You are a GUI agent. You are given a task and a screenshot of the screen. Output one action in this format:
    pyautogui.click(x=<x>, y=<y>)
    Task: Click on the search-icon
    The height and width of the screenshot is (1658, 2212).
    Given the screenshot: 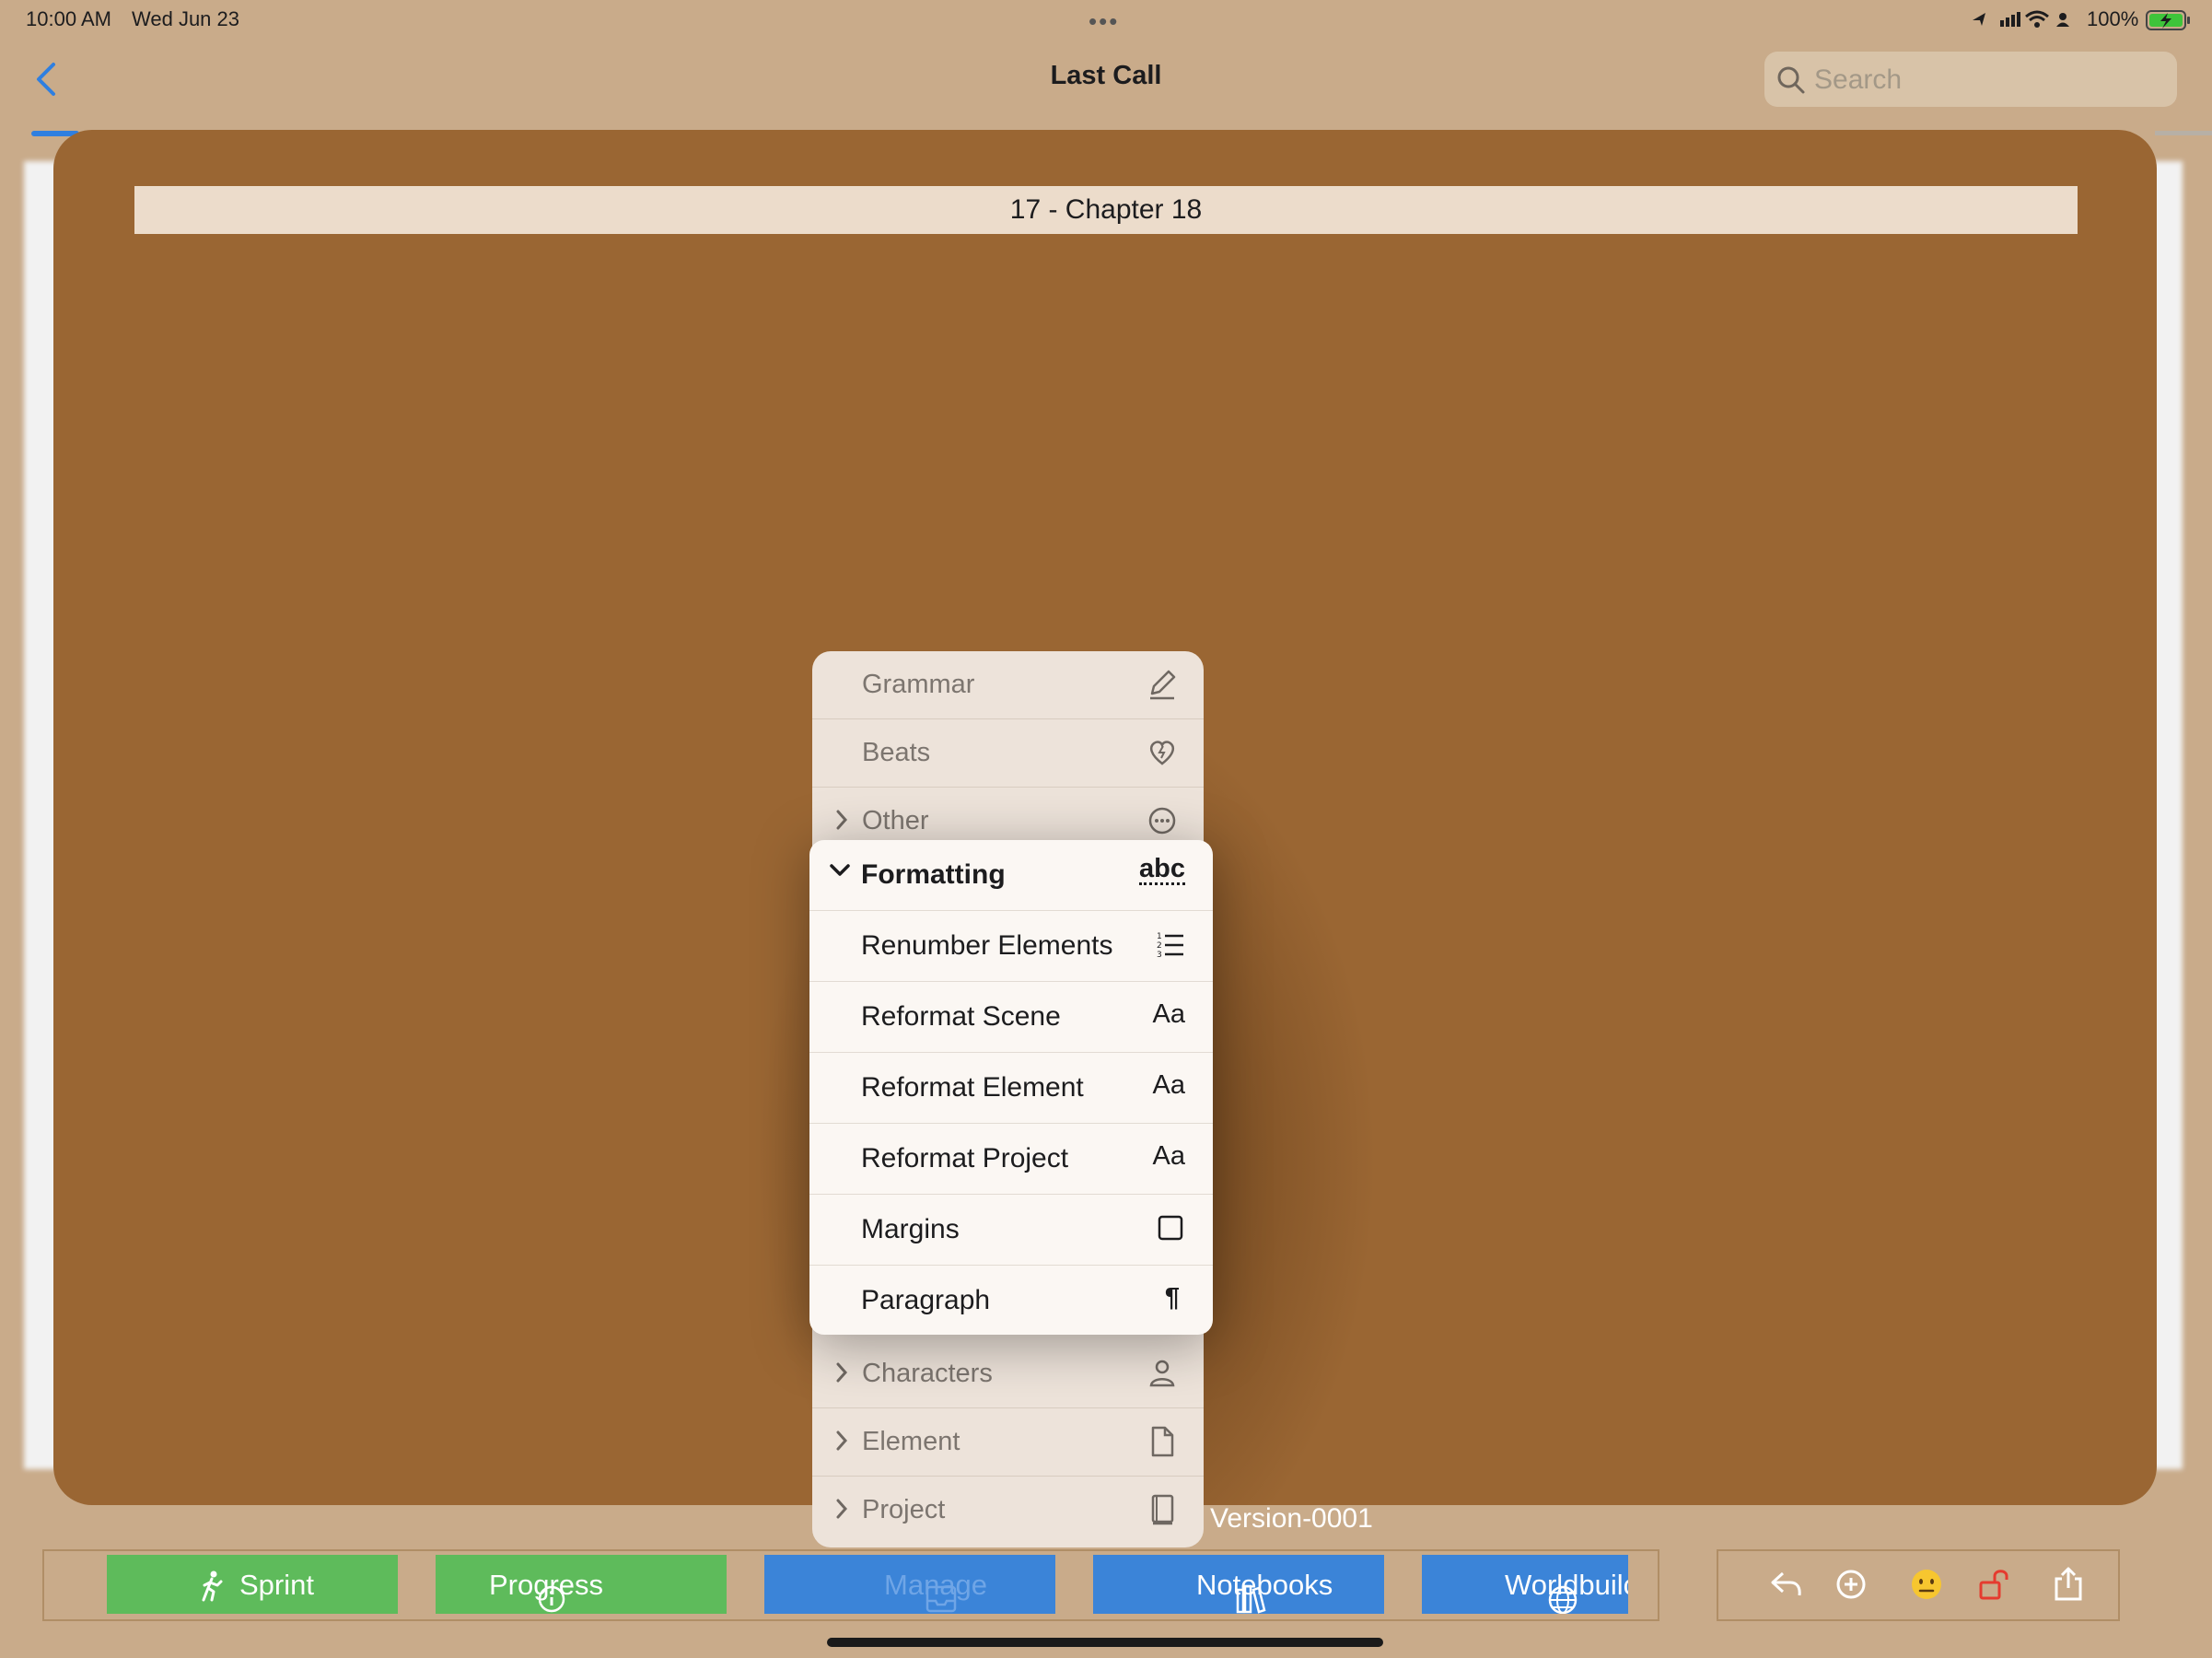 What is the action you would take?
    pyautogui.click(x=1791, y=80)
    